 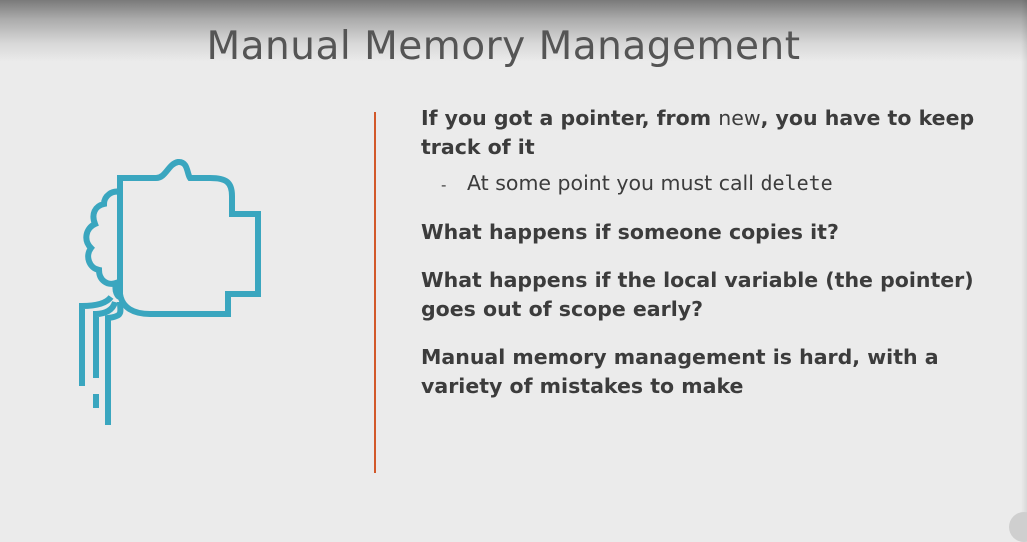 What do you see at coordinates (170, 292) in the screenshot?
I see `head-profile-with-brain-icon` at bounding box center [170, 292].